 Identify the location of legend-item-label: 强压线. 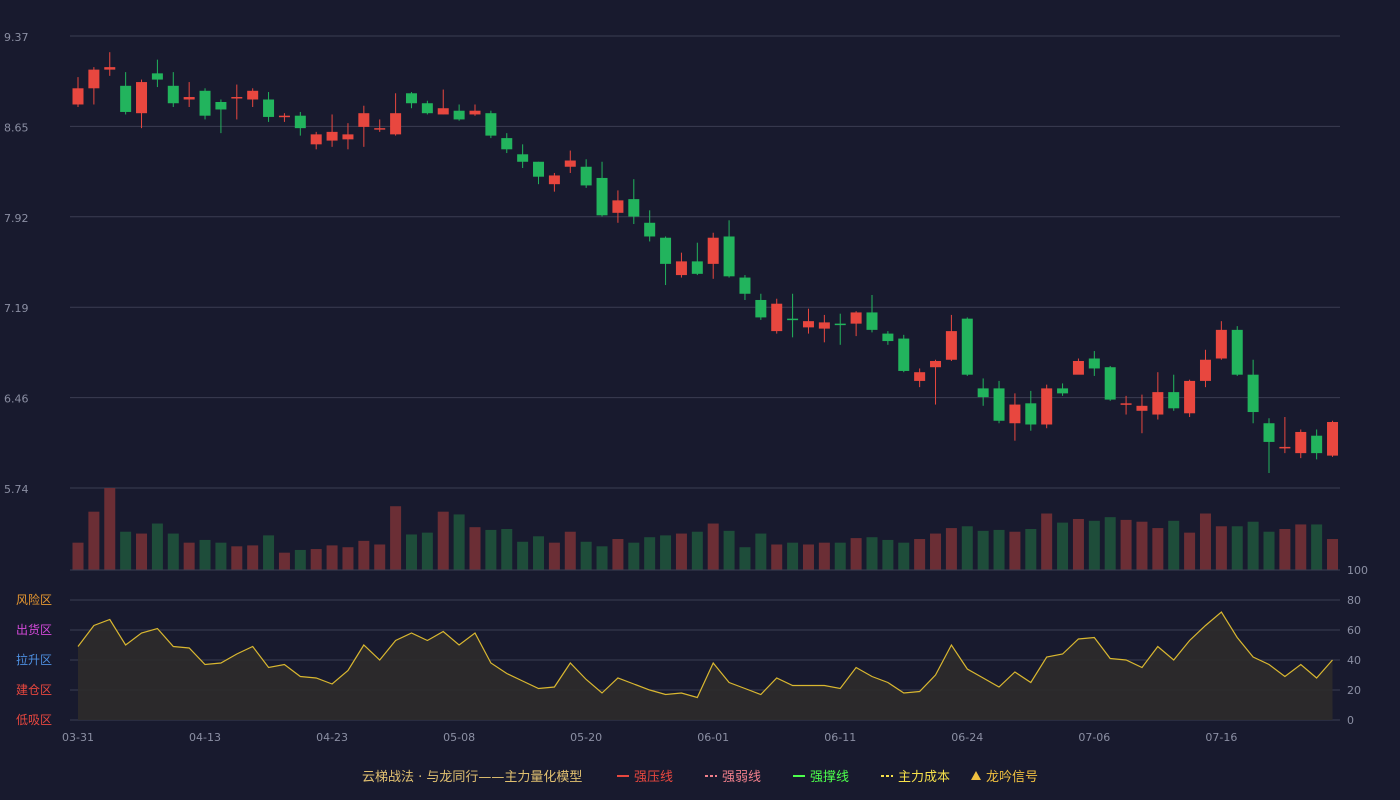
(653, 777).